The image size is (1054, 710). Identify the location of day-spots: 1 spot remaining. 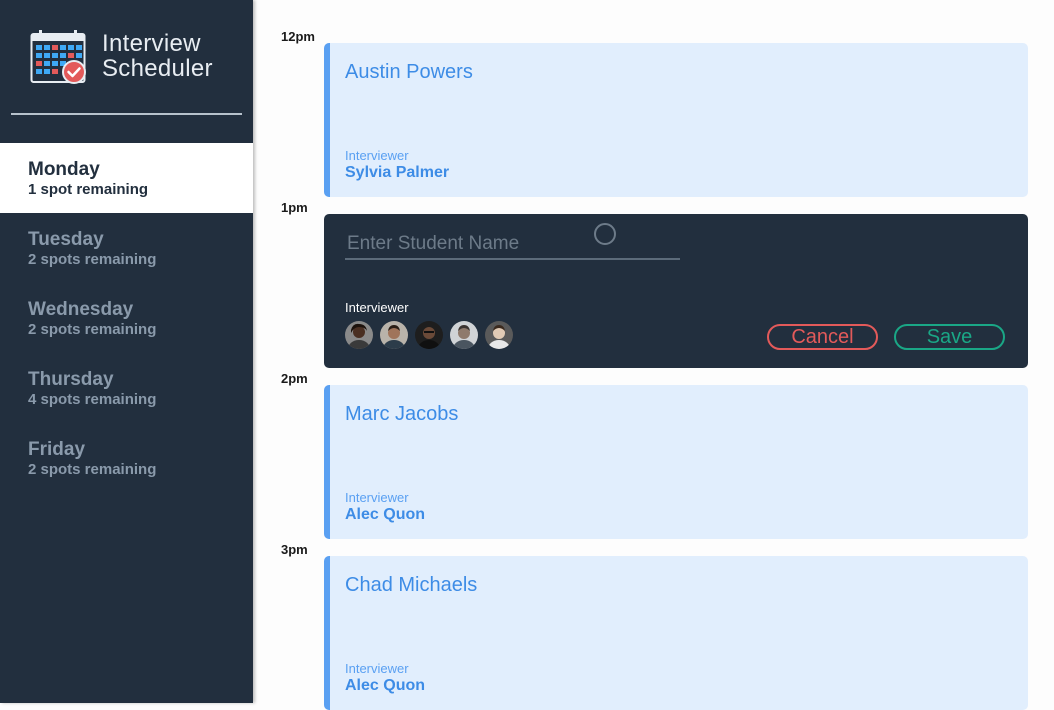
(88, 189).